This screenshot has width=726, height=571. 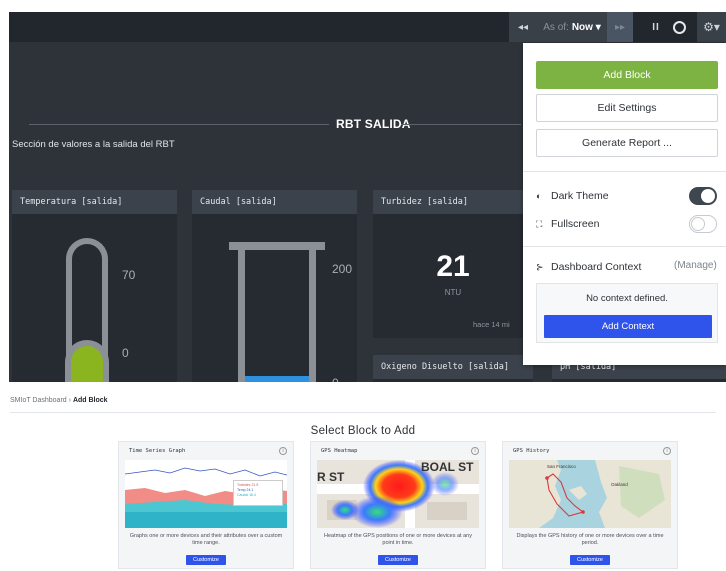 I want to click on tank-wall-right, so click(x=312, y=316).